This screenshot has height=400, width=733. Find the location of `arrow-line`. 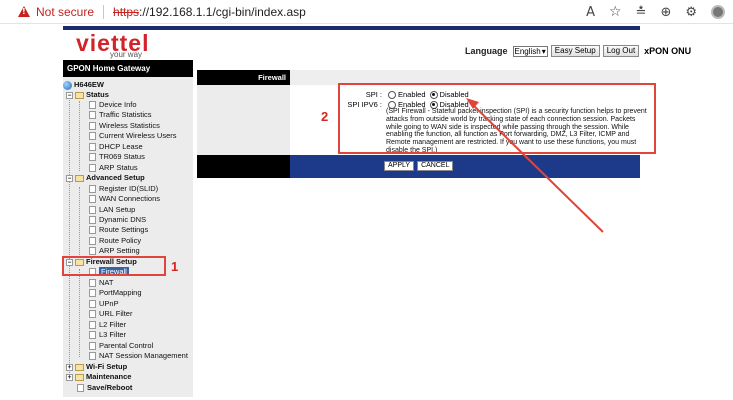

arrow-line is located at coordinates (537, 168).